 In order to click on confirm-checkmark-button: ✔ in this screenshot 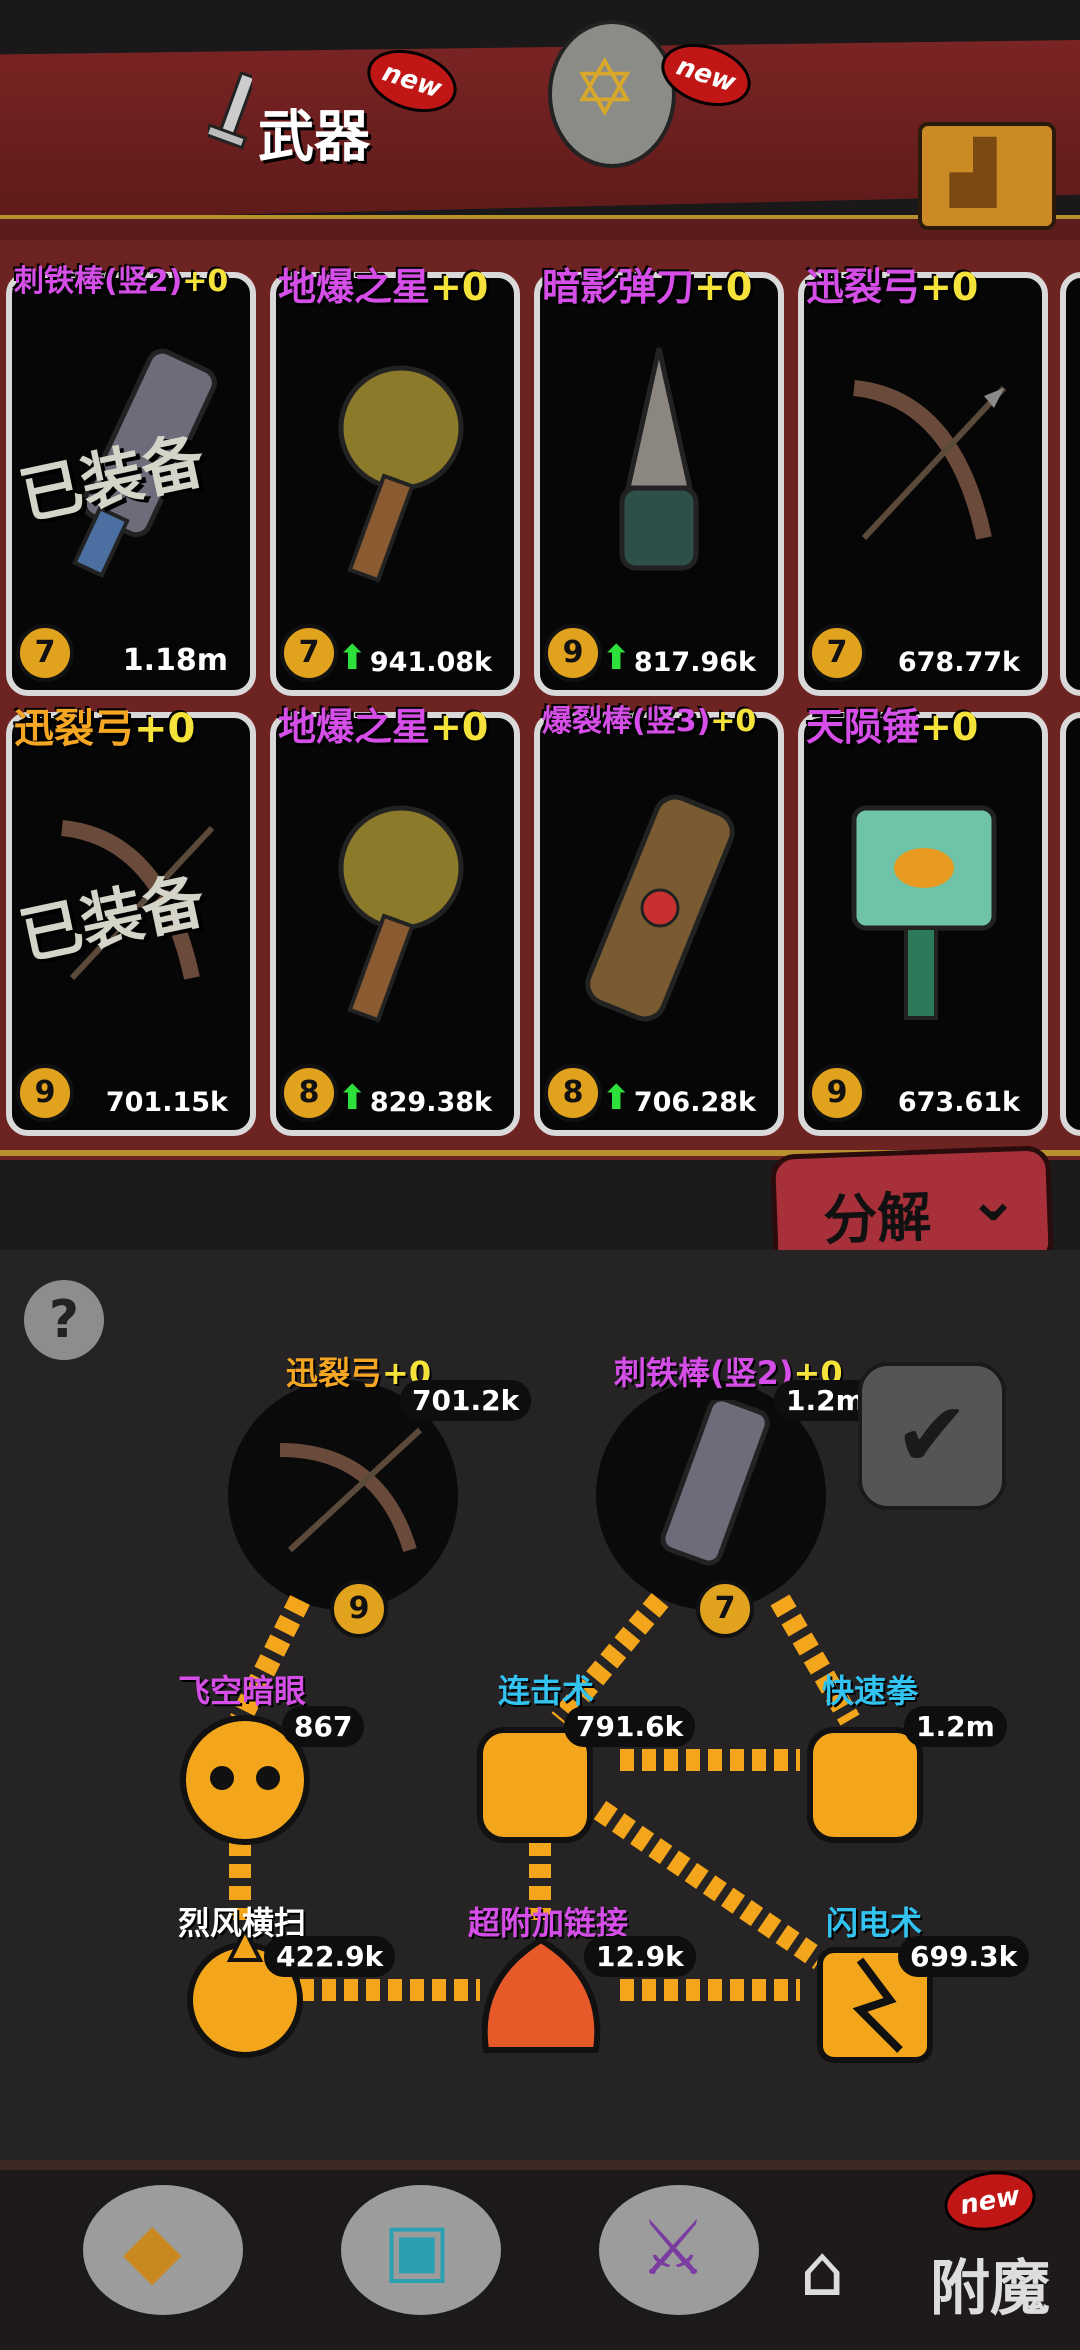, I will do `click(932, 1436)`.